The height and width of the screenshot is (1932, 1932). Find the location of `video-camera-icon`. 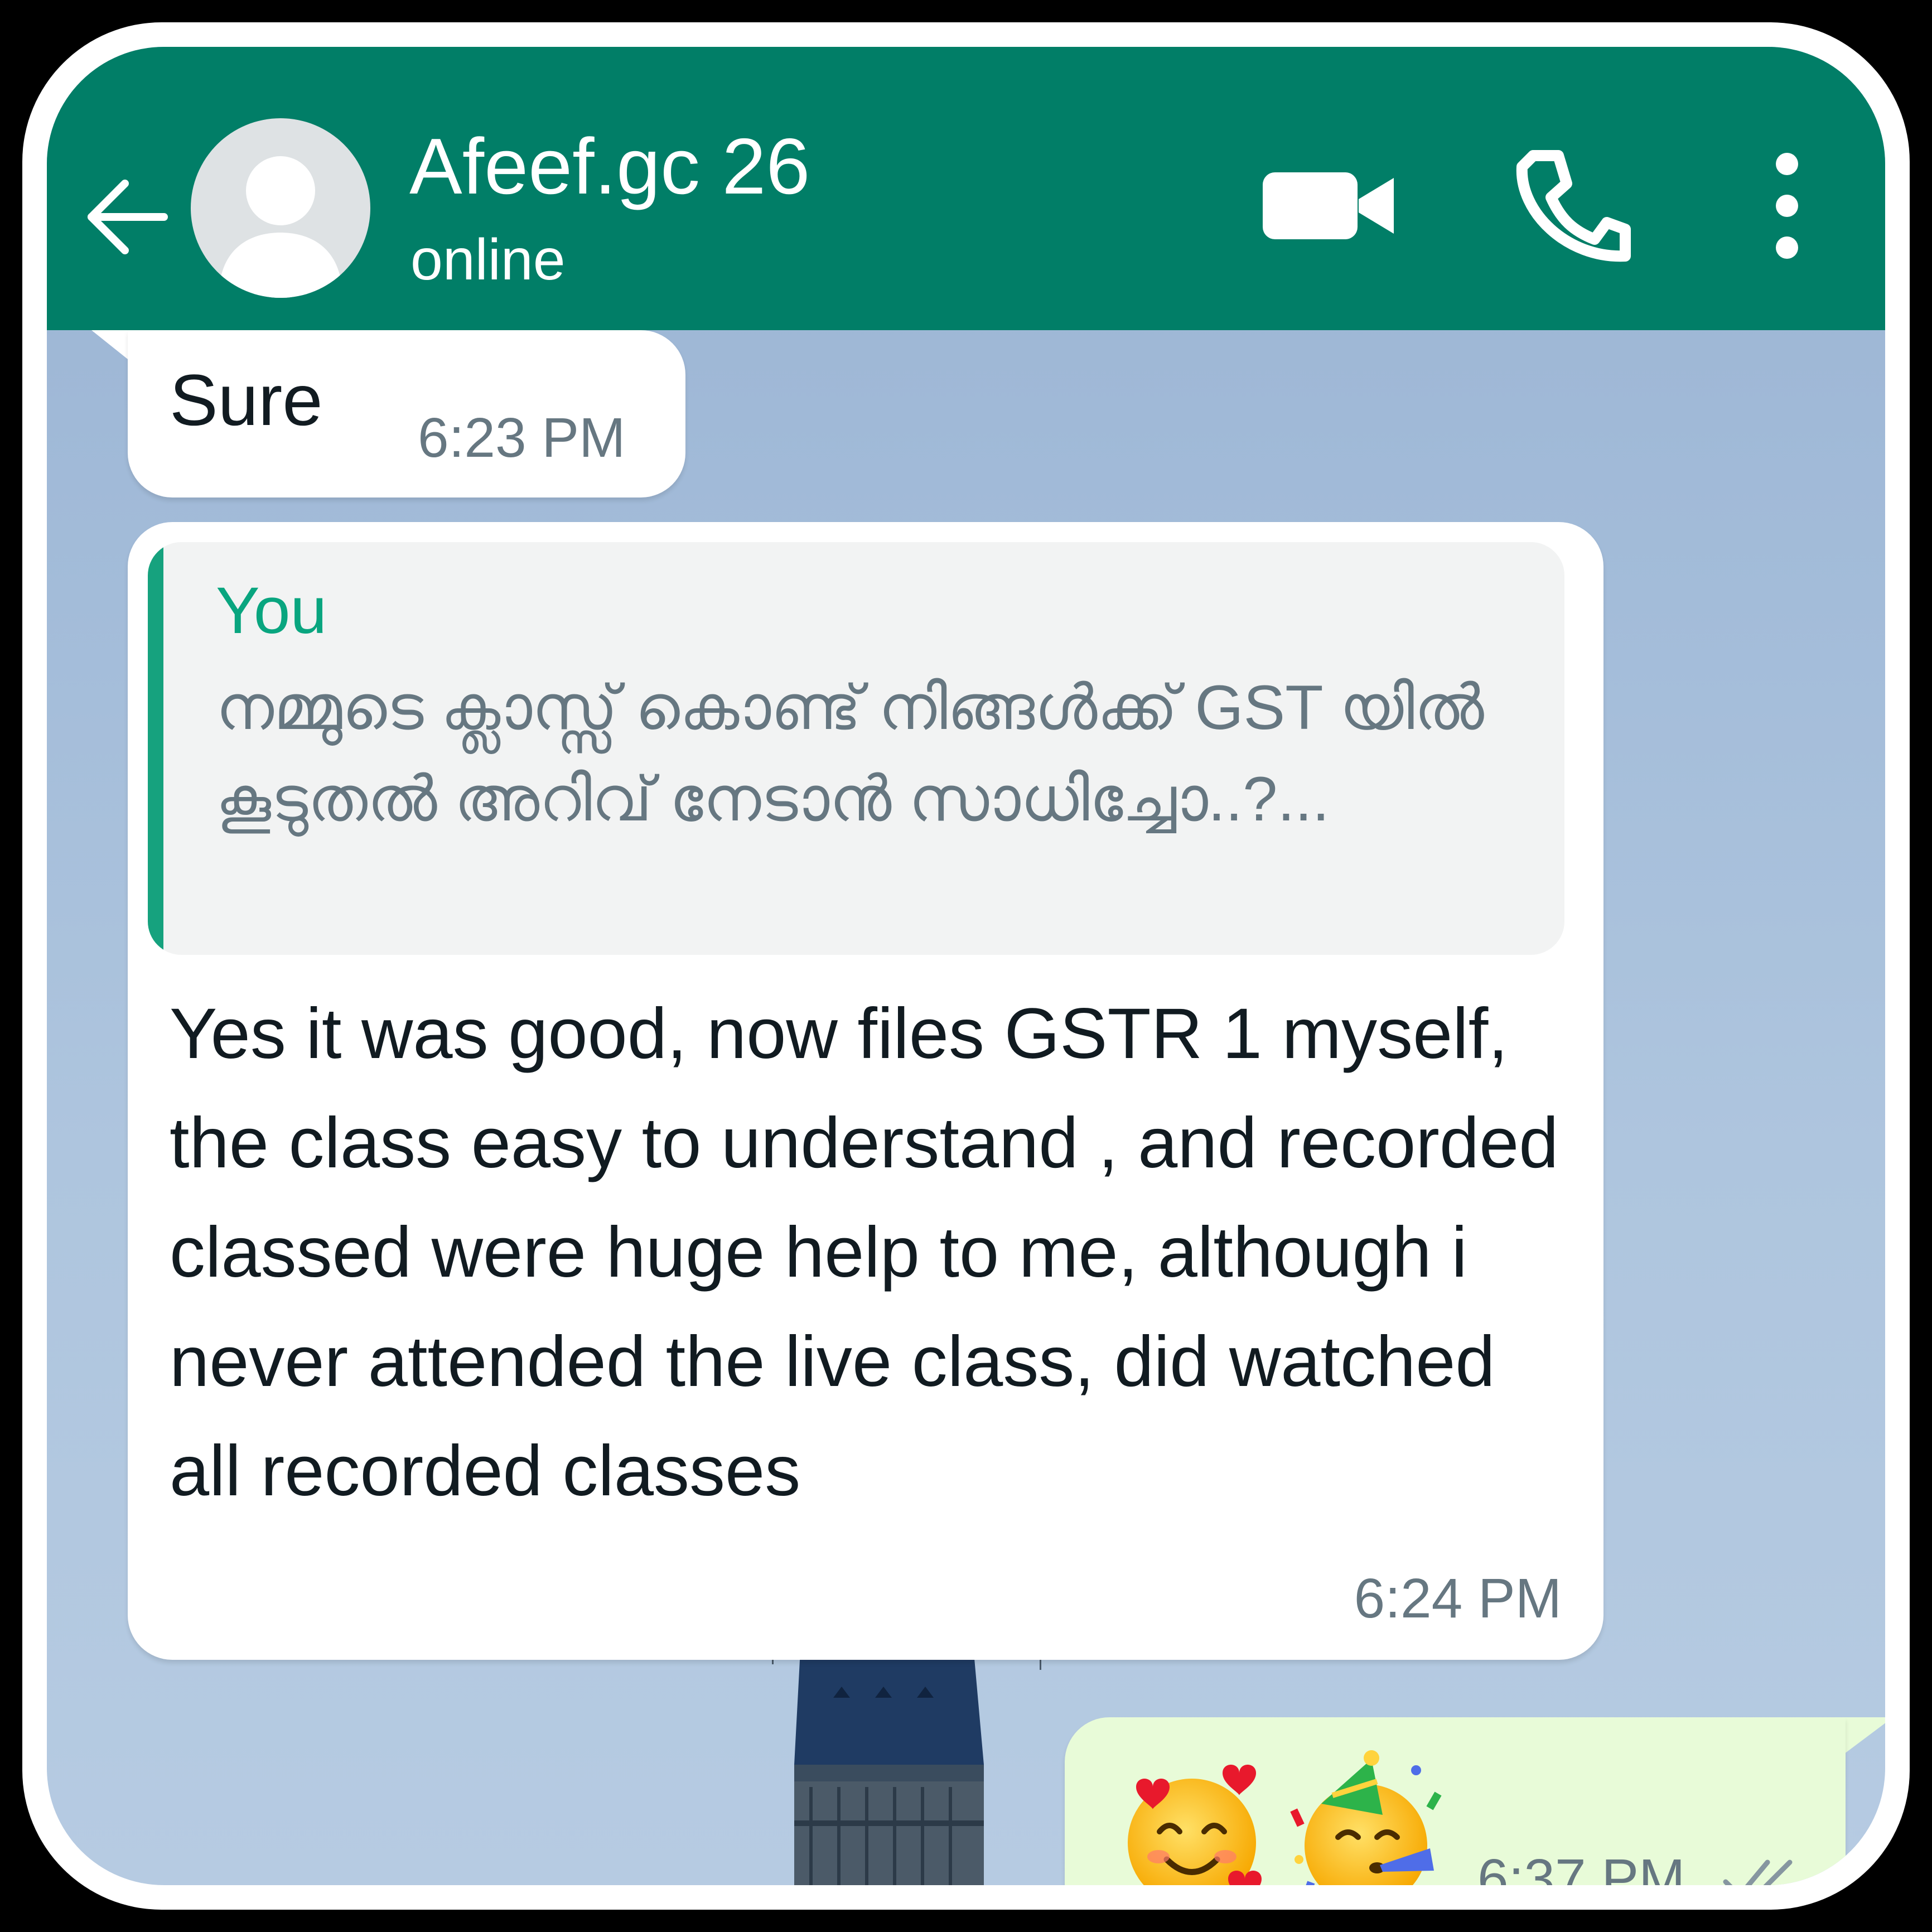

video-camera-icon is located at coordinates (1329, 206).